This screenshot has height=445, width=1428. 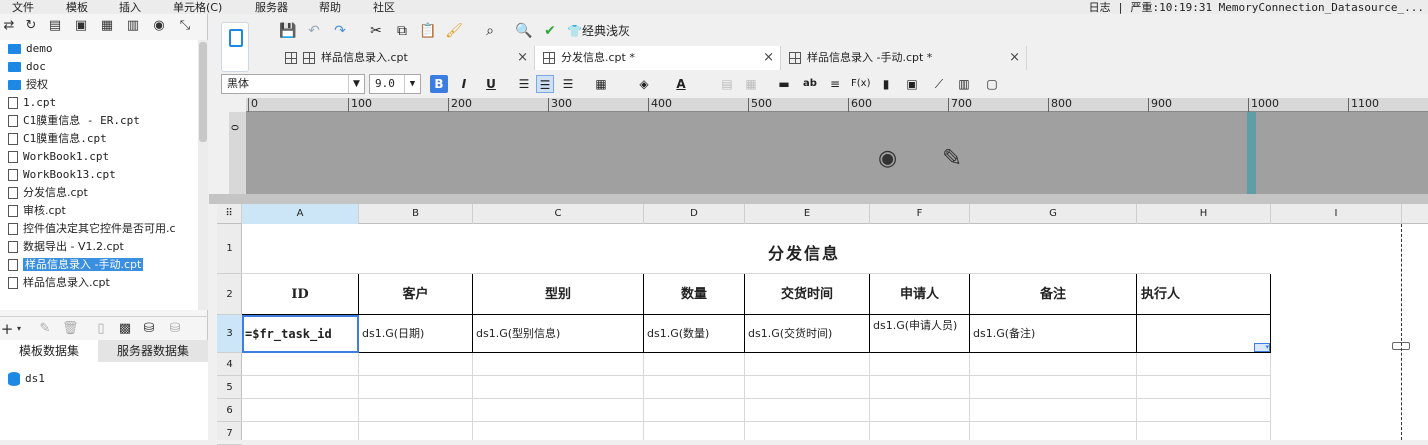 I want to click on split-icon: ▦, so click(x=751, y=84).